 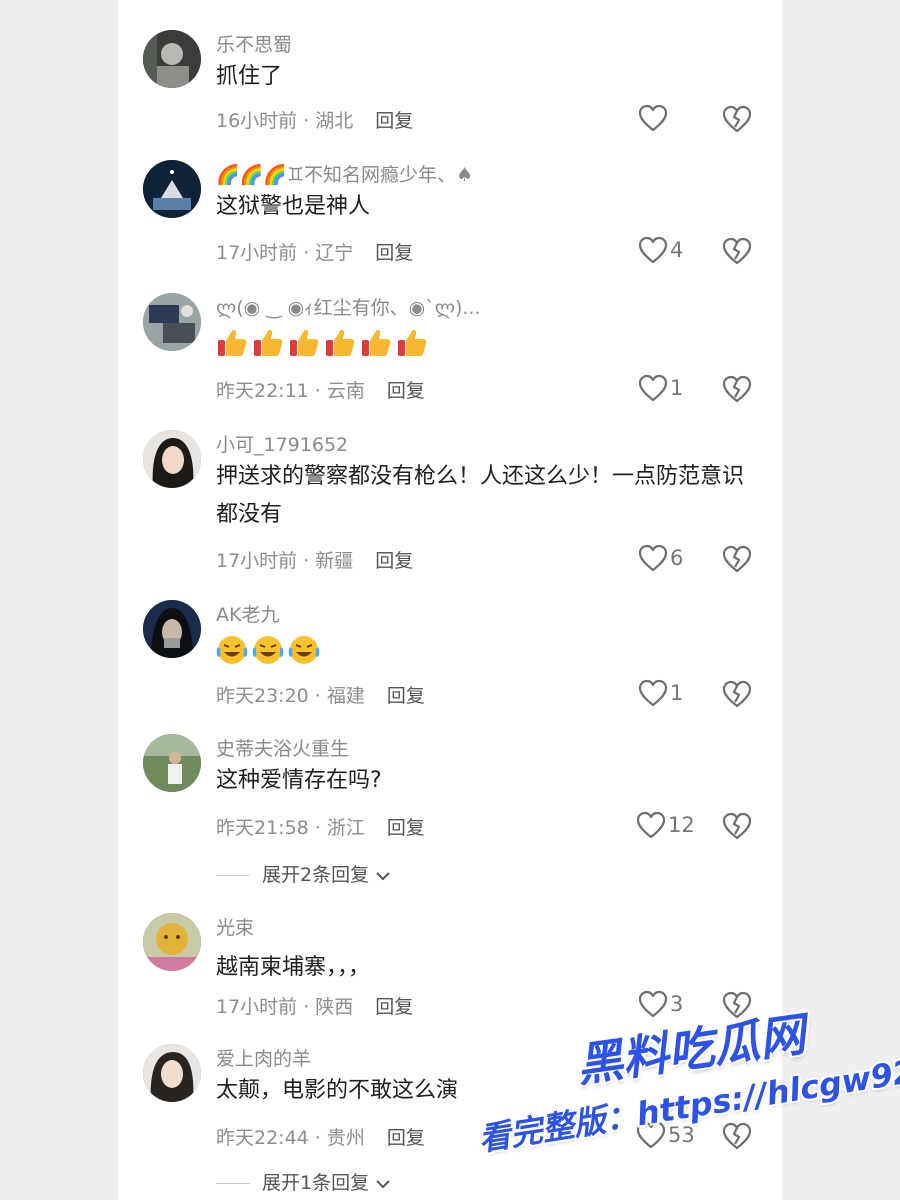 I want to click on comment-username: 小可_1791652, so click(x=282, y=443).